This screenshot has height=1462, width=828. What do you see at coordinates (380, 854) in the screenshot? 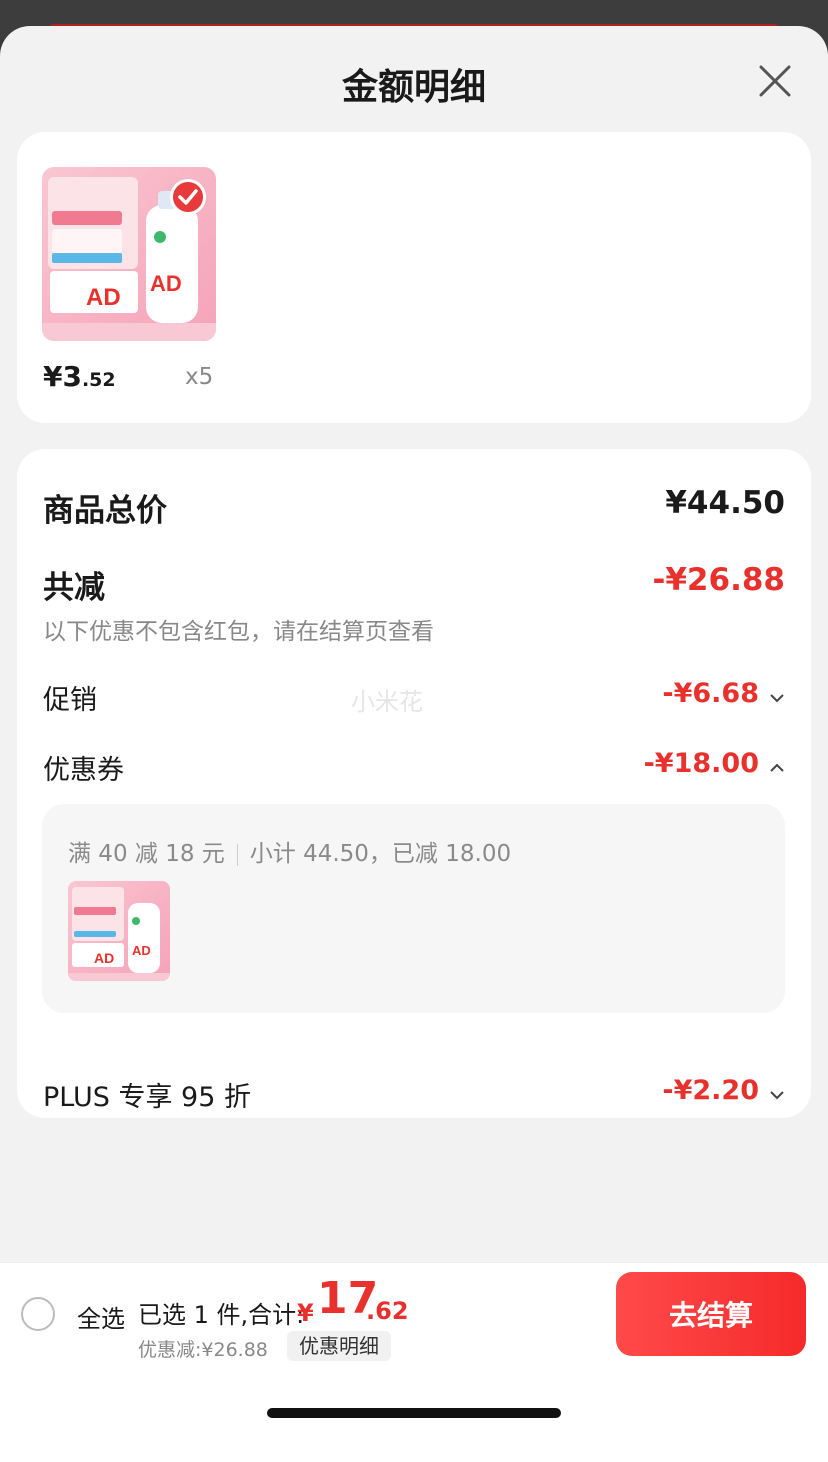
I see `coupon-summary: 小计 44.50，已减 18.00` at bounding box center [380, 854].